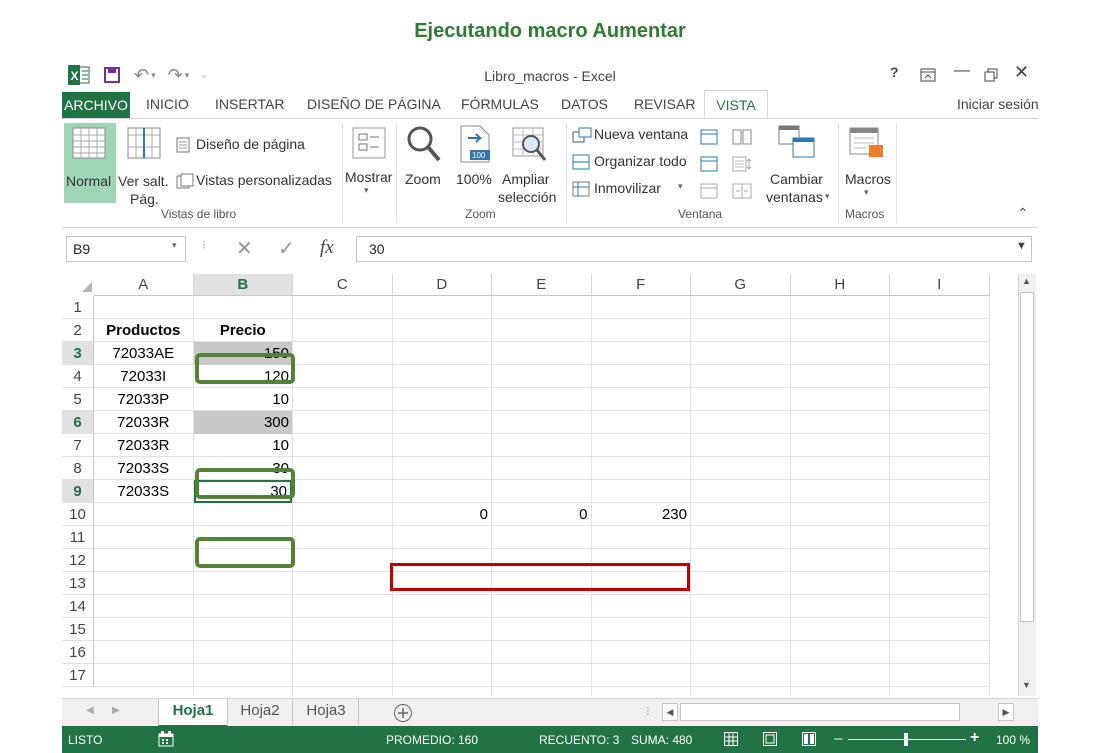 This screenshot has width=1100, height=753. I want to click on scroll-up-icon: ▲, so click(1026, 281).